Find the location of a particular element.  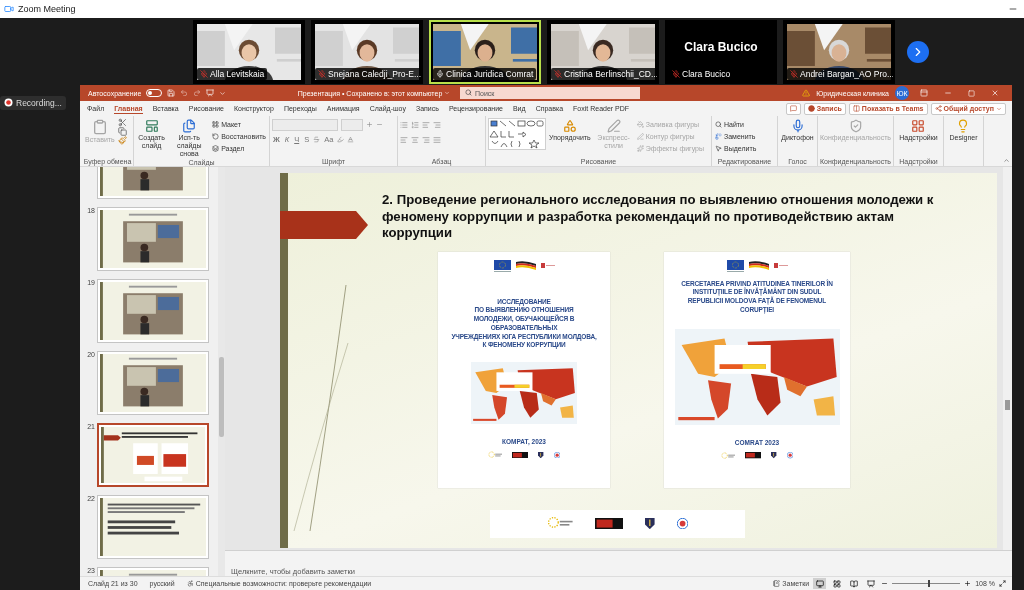

align-right-icon is located at coordinates (426, 139).